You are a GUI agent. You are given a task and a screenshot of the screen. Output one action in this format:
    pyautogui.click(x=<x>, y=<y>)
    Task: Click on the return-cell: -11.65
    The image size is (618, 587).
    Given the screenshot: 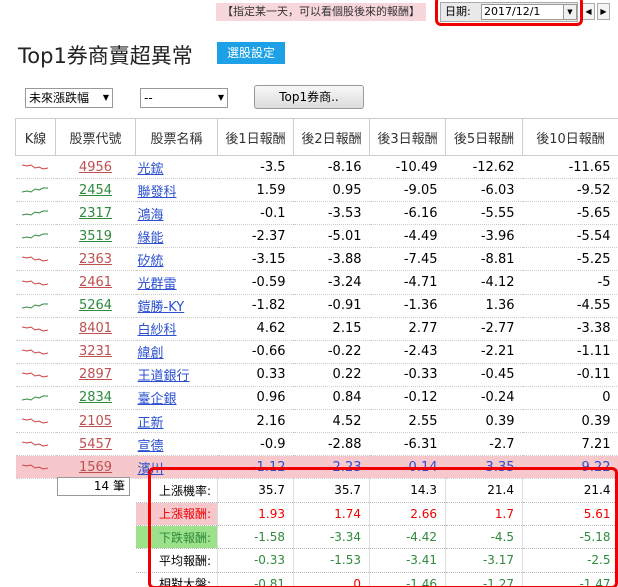 What is the action you would take?
    pyautogui.click(x=570, y=167)
    